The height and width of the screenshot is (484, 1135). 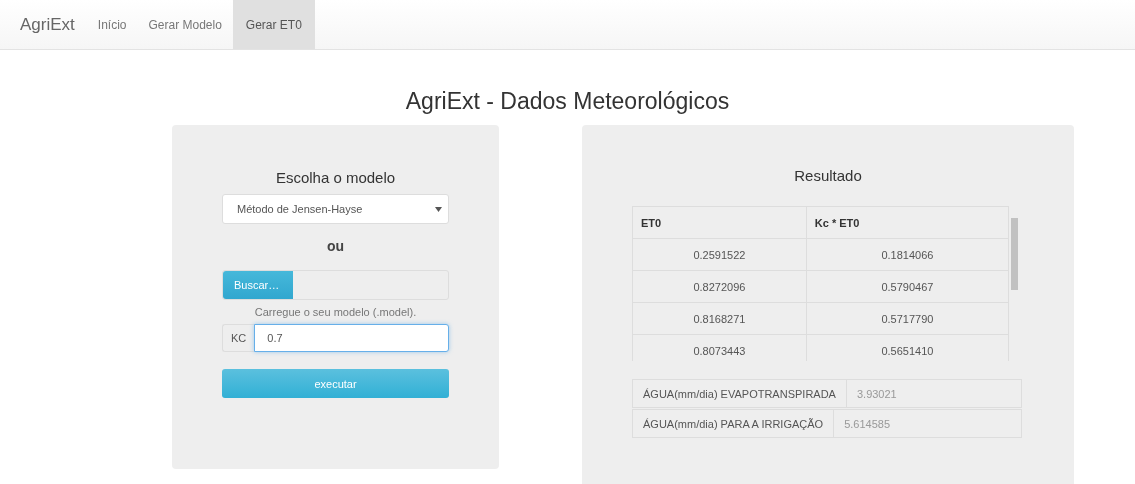 I want to click on table-cell: 0.8272096, so click(x=719, y=286).